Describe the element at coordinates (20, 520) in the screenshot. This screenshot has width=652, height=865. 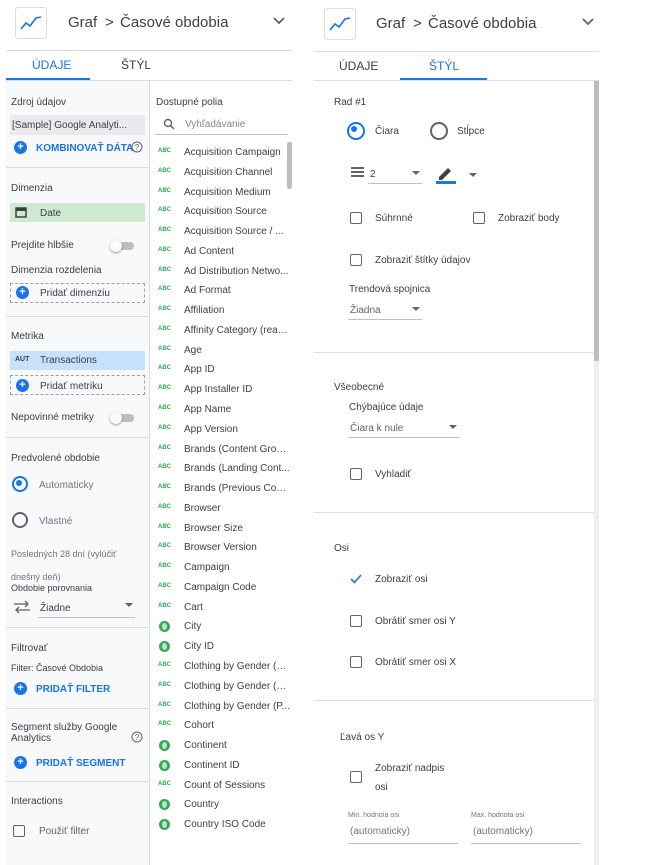
I see `date-custom-radio` at that location.